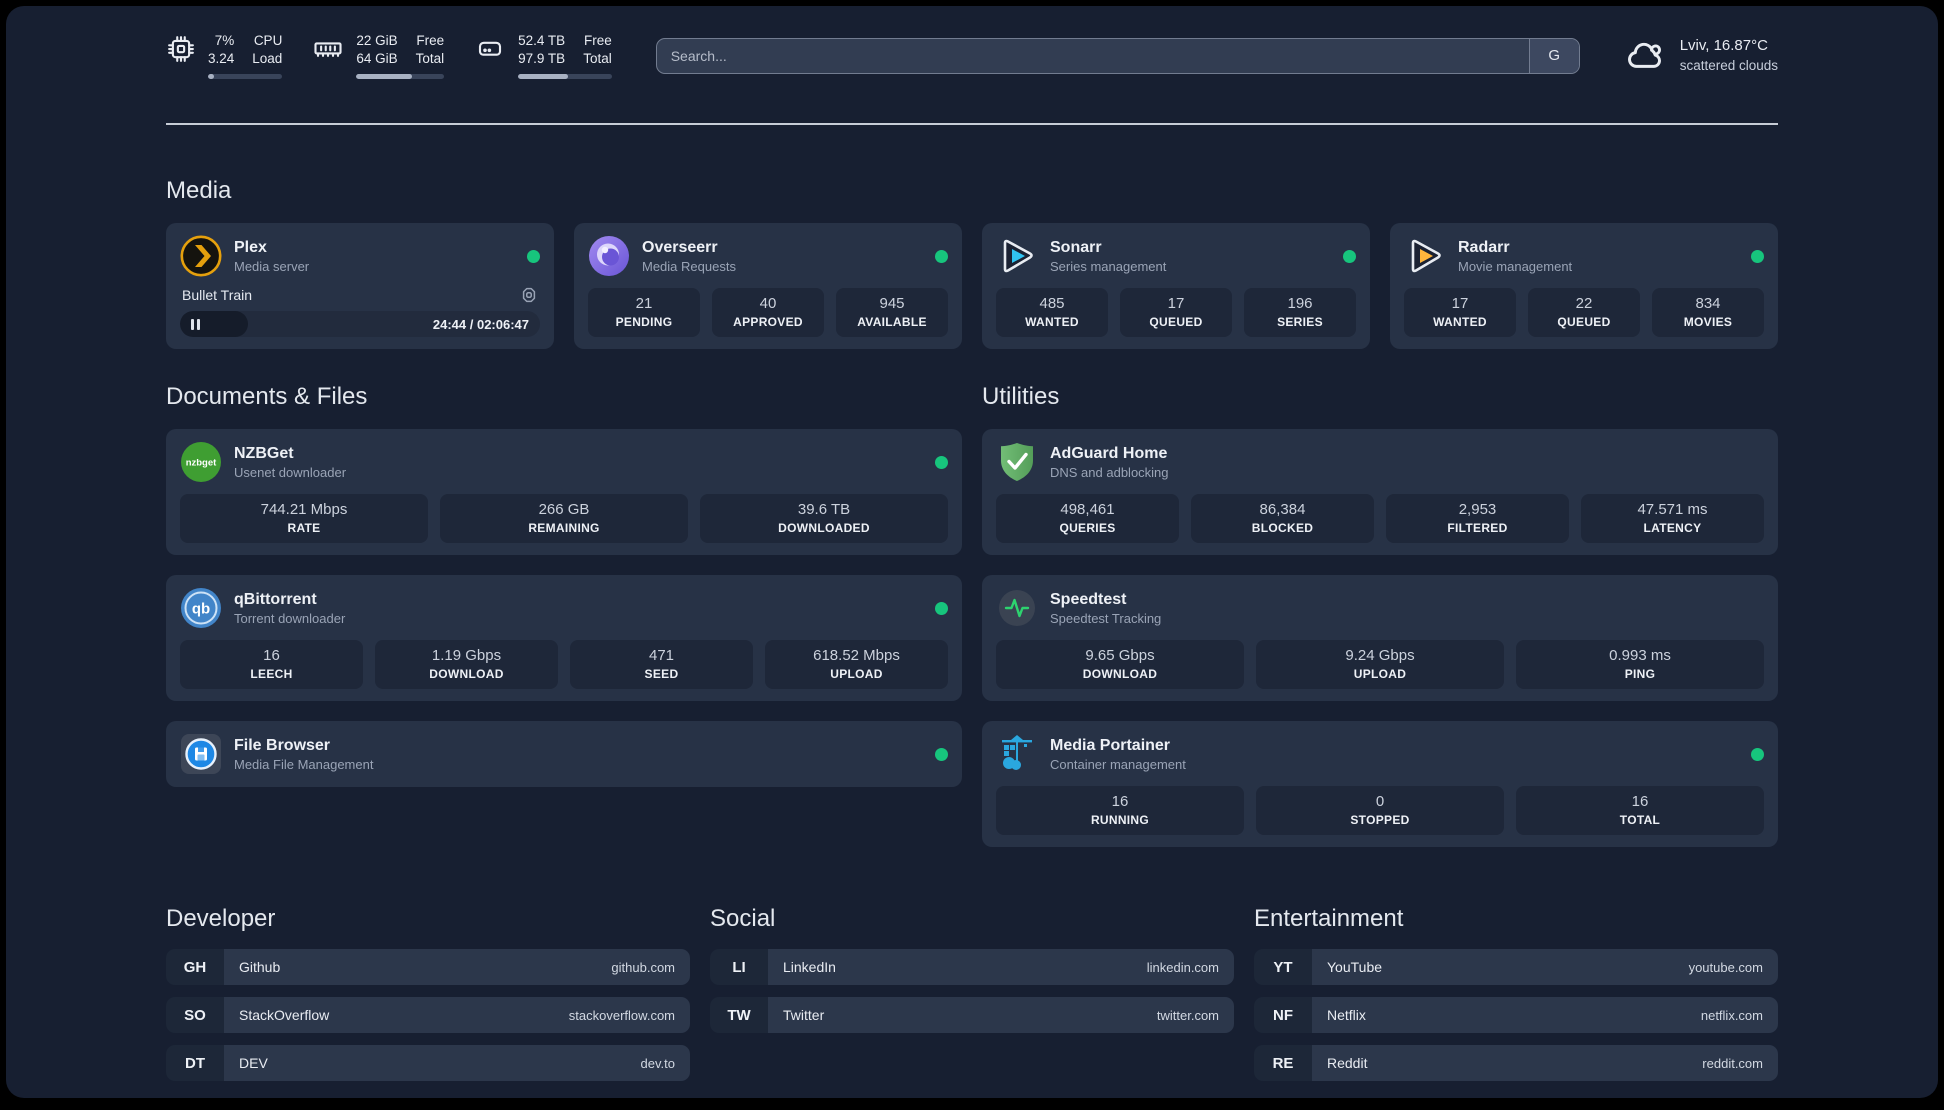 The height and width of the screenshot is (1110, 1944). What do you see at coordinates (743, 918) in the screenshot?
I see `section-title-social: Social` at bounding box center [743, 918].